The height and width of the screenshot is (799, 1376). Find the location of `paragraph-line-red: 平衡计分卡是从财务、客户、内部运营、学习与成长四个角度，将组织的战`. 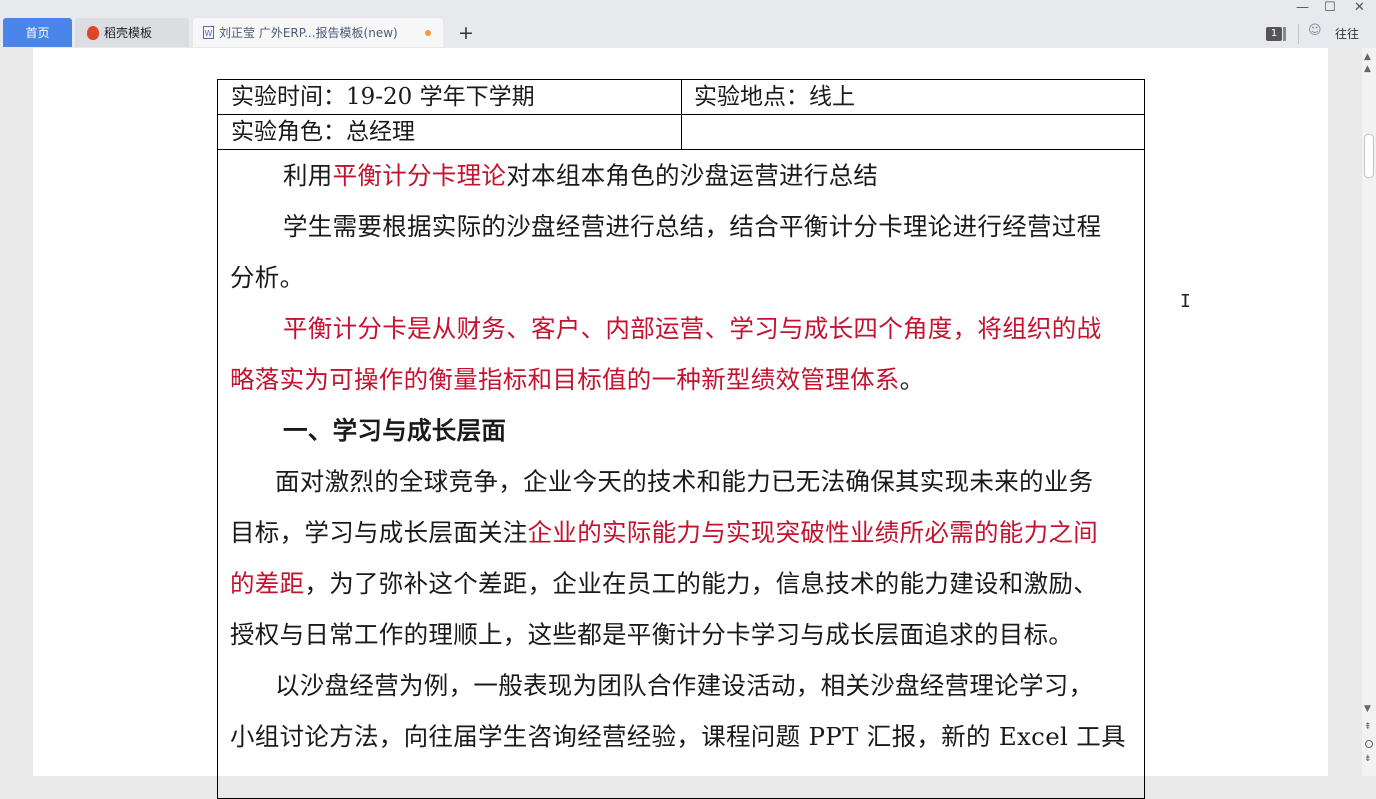

paragraph-line-red: 平衡计分卡是从财务、客户、内部运营、学习与成长四个角度，将组织的战 is located at coordinates (692, 328).